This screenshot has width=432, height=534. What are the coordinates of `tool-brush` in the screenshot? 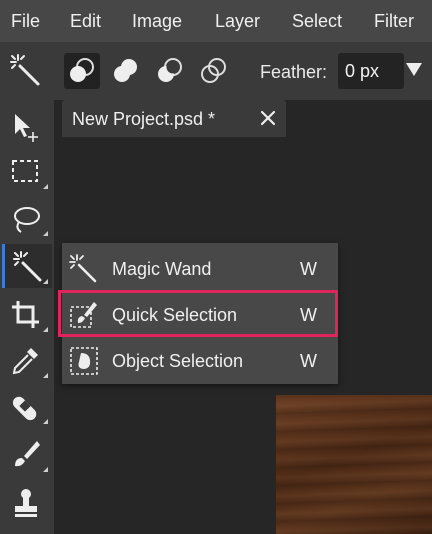 It's located at (27, 454).